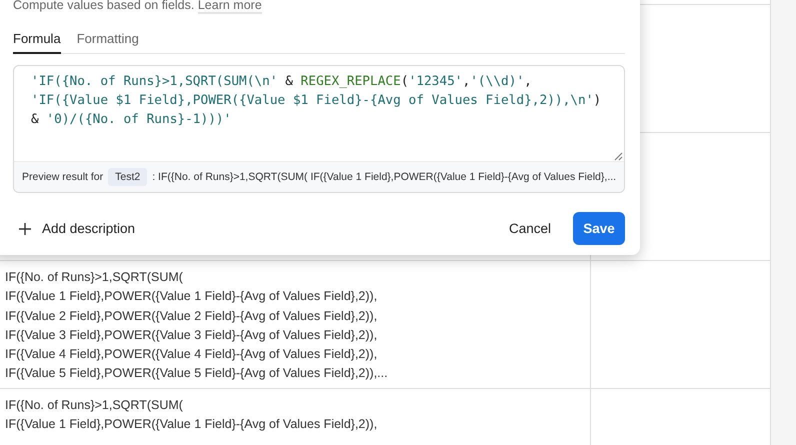  Describe the element at coordinates (107, 41) in the screenshot. I see `tab: Formatting` at that location.